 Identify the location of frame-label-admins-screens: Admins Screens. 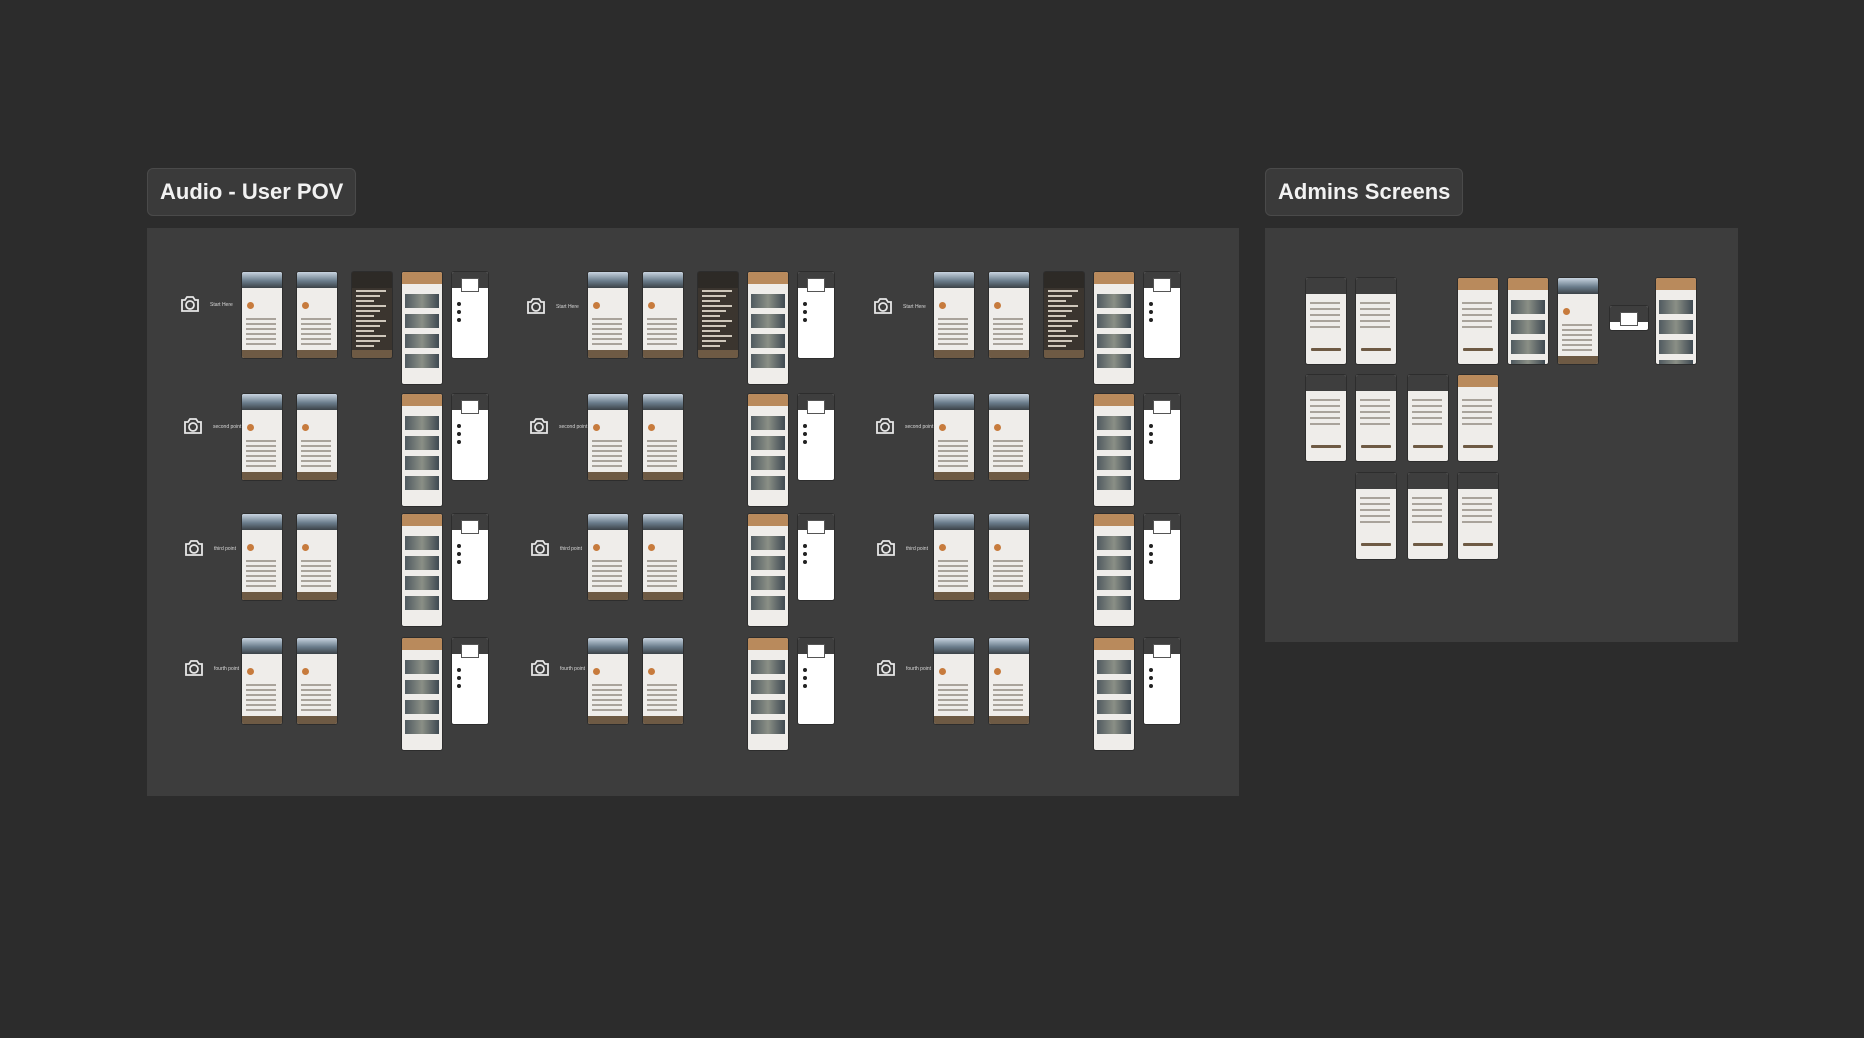
(1364, 192).